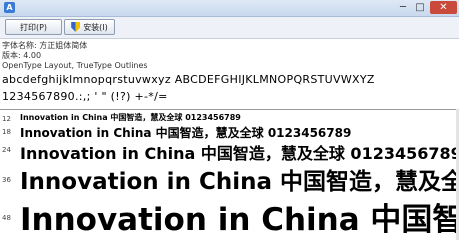 The width and height of the screenshot is (459, 240). Describe the element at coordinates (6, 119) in the screenshot. I see `sample-size-label: 12` at that location.